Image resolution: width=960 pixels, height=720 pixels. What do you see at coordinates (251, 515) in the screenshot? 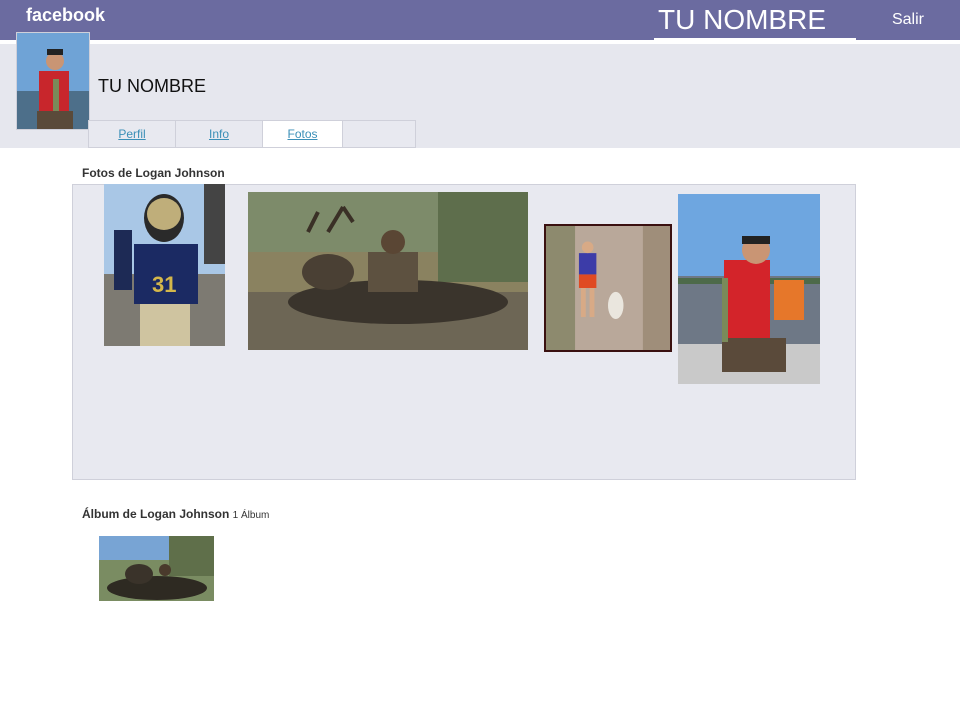
I see `album-count: 1 Álbum` at bounding box center [251, 515].